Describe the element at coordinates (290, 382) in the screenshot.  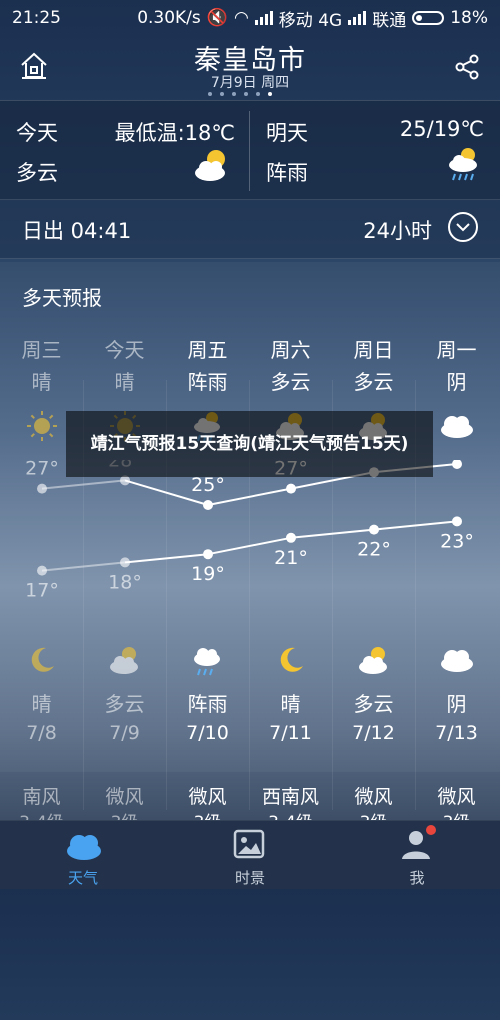
I see `forecast-day-condition: 多云` at that location.